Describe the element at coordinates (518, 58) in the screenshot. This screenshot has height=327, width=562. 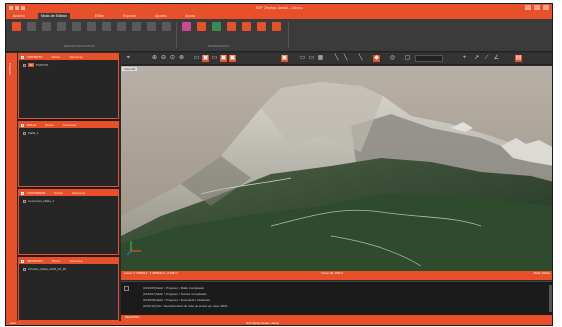
I see `panel-toggle-icon: ▤` at that location.